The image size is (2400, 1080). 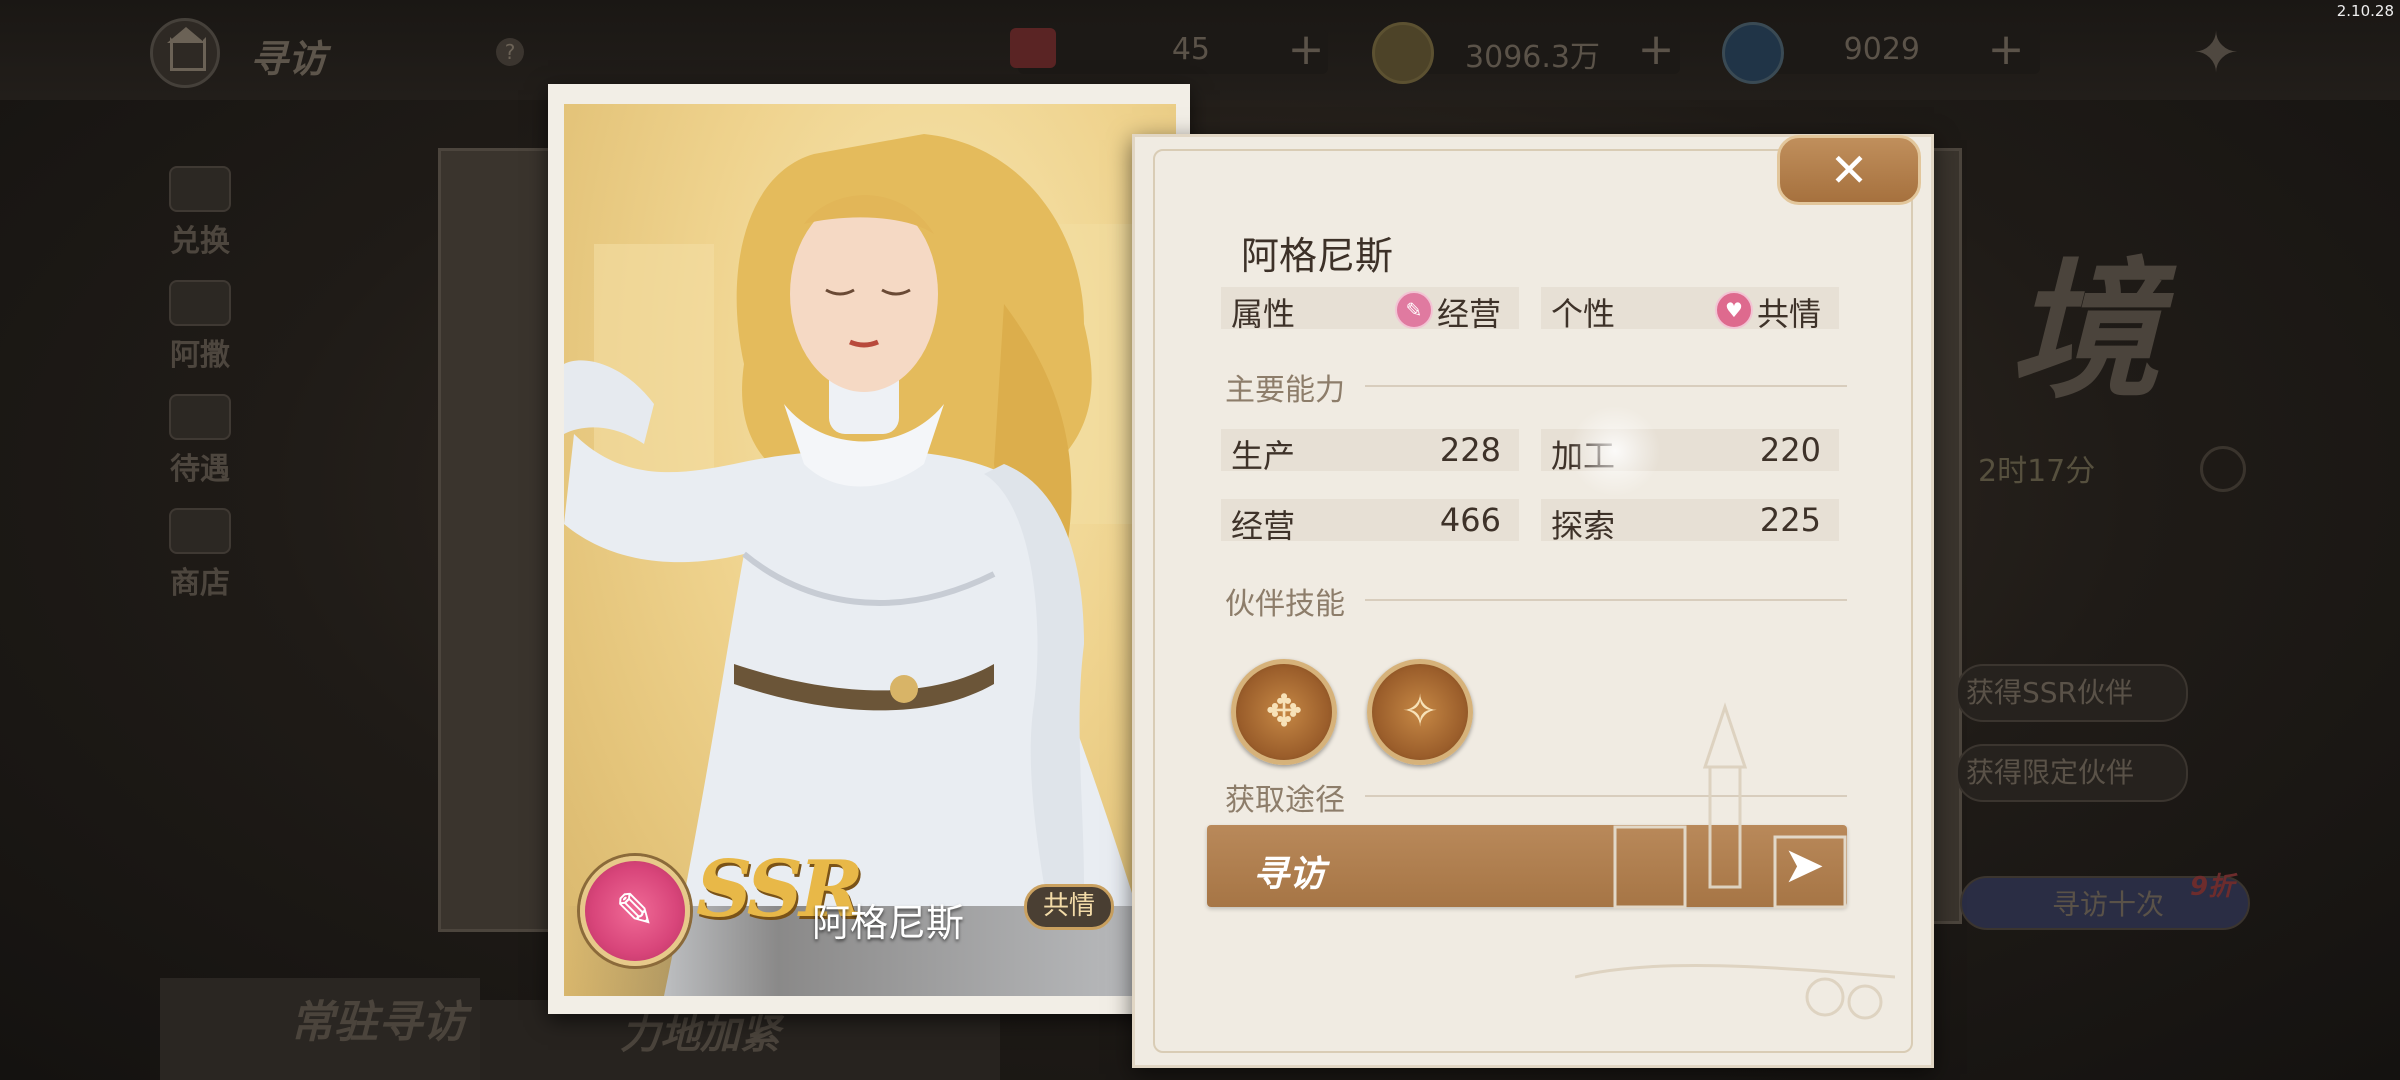 What do you see at coordinates (1263, 526) in the screenshot?
I see `ability-label: 经营` at bounding box center [1263, 526].